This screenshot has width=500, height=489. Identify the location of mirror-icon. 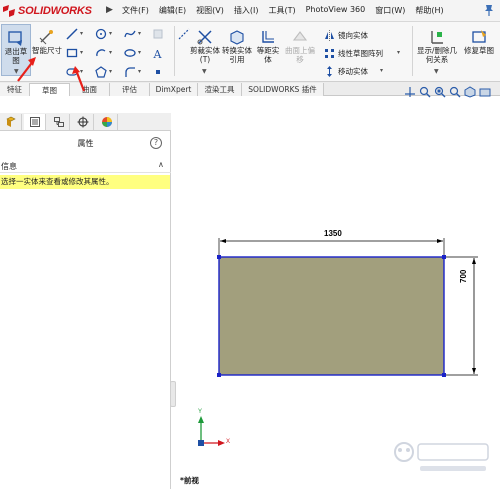
(329, 35).